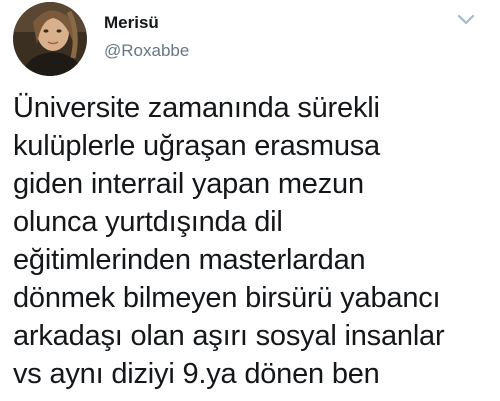 The width and height of the screenshot is (500, 401). I want to click on tweet-text-line: vs aynı diziyi 9.ya dönen ben, so click(196, 374).